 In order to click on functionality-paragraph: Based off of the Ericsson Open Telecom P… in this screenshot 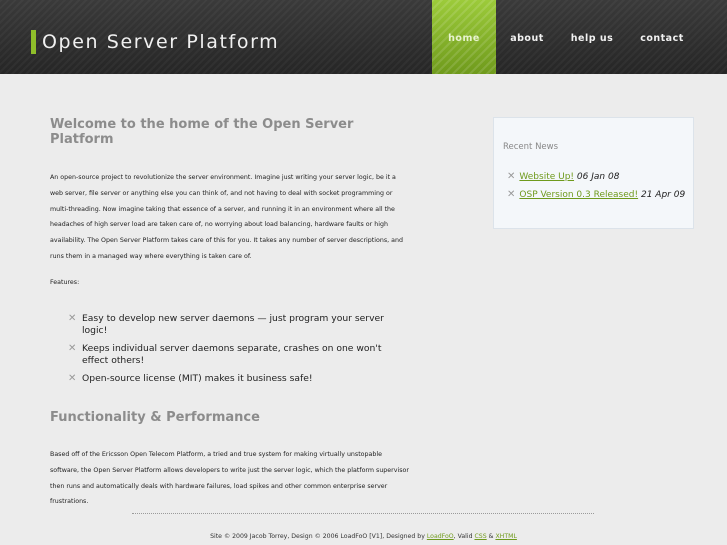, I will do `click(229, 478)`.